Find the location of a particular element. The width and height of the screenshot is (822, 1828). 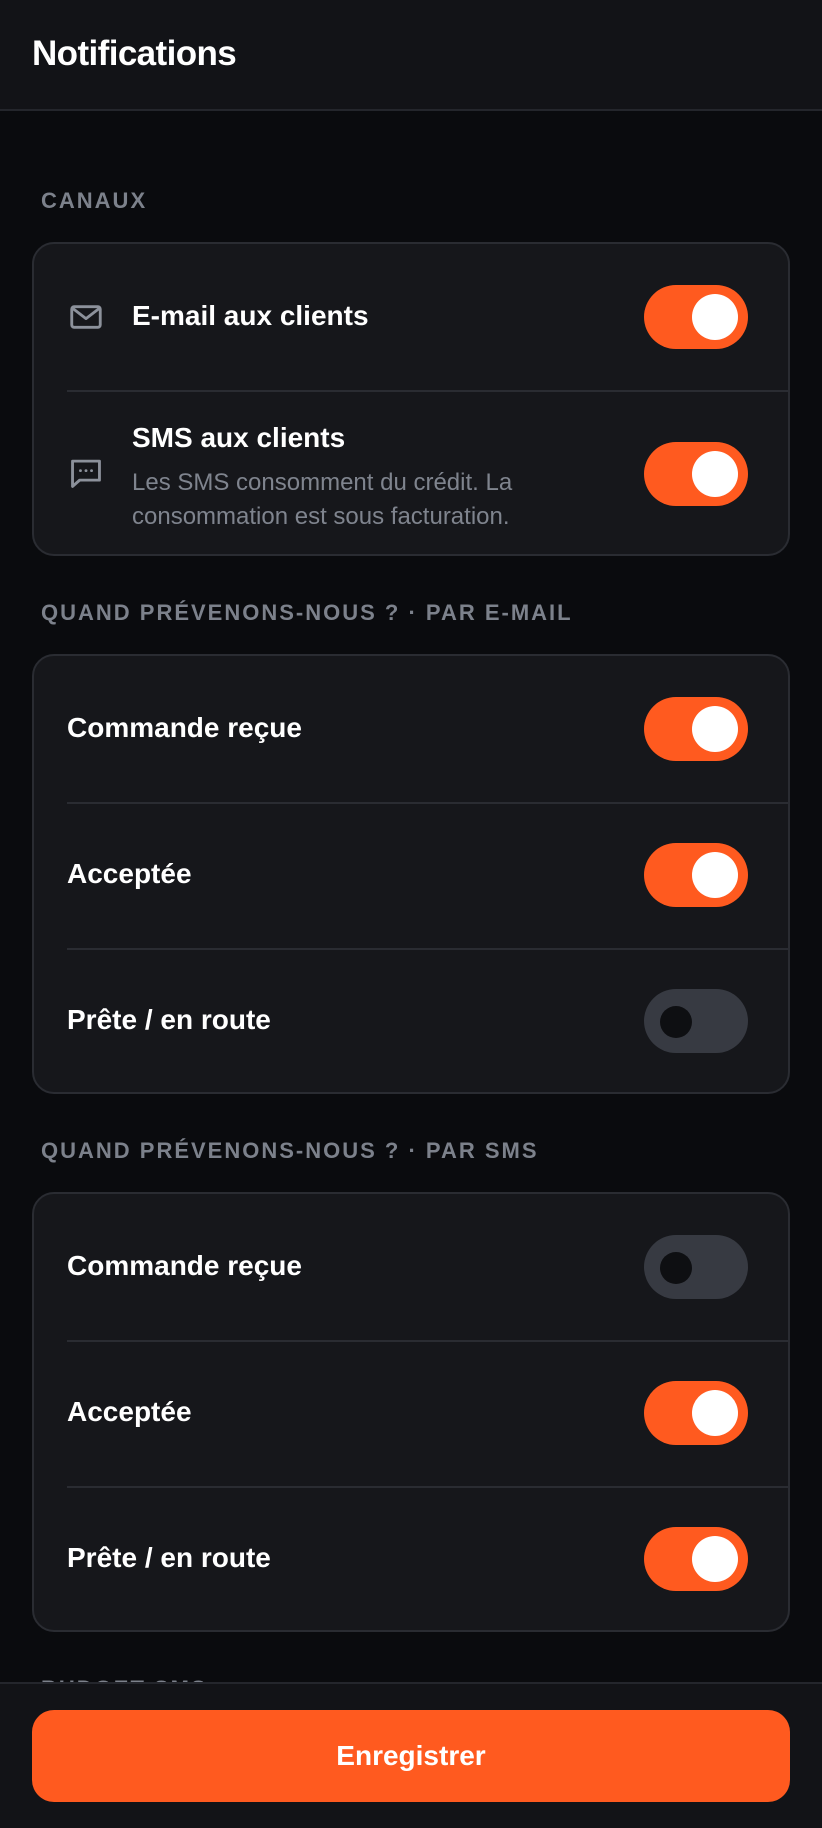

sms-ready-toggle is located at coordinates (696, 1559).